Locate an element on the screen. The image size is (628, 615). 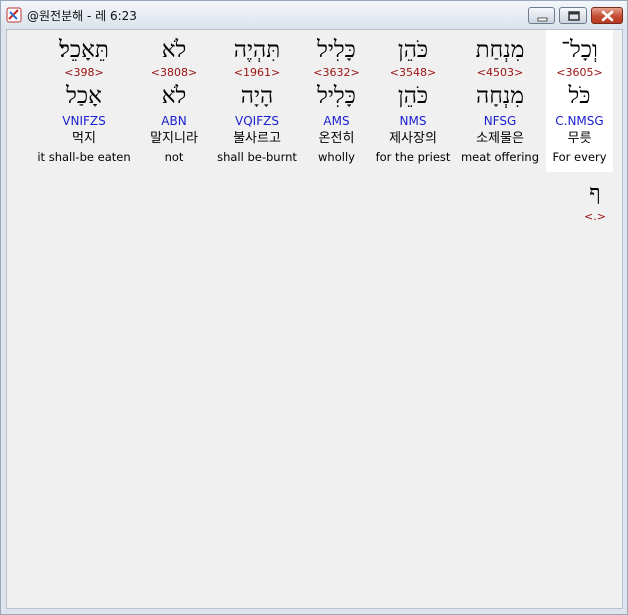
english-gloss: not is located at coordinates (174, 157).